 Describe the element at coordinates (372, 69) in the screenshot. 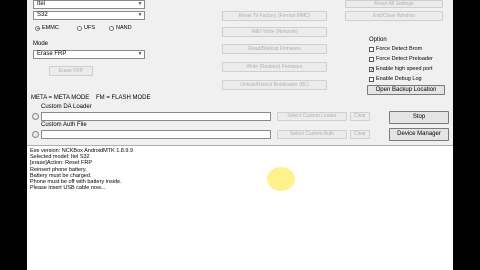

I see `checkmark-icon: ✓` at that location.